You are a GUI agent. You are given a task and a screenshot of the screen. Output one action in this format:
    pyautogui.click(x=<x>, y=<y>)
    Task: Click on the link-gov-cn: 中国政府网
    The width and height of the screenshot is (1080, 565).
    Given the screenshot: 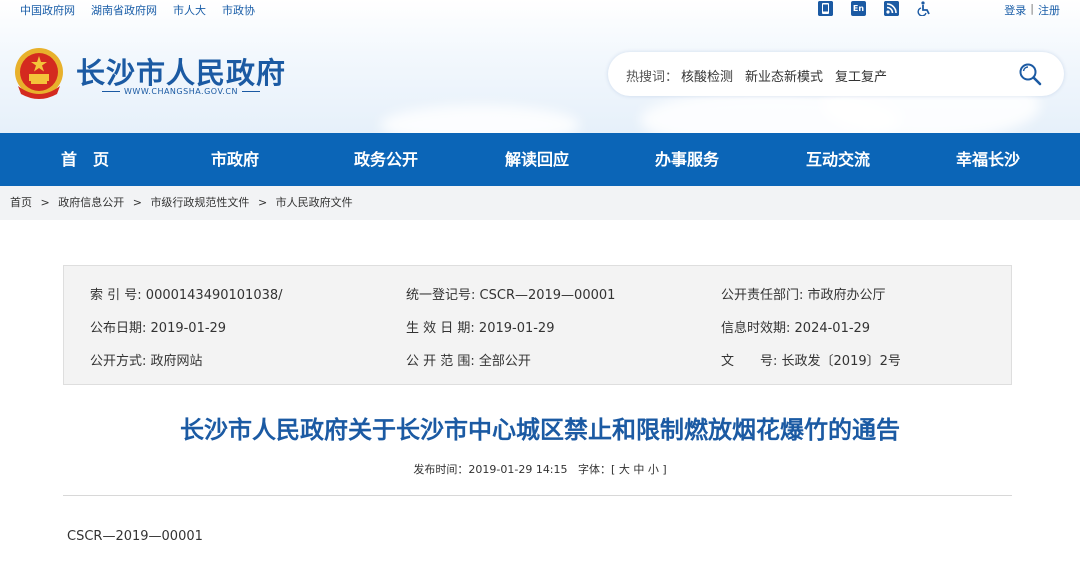 What is the action you would take?
    pyautogui.click(x=47, y=10)
    